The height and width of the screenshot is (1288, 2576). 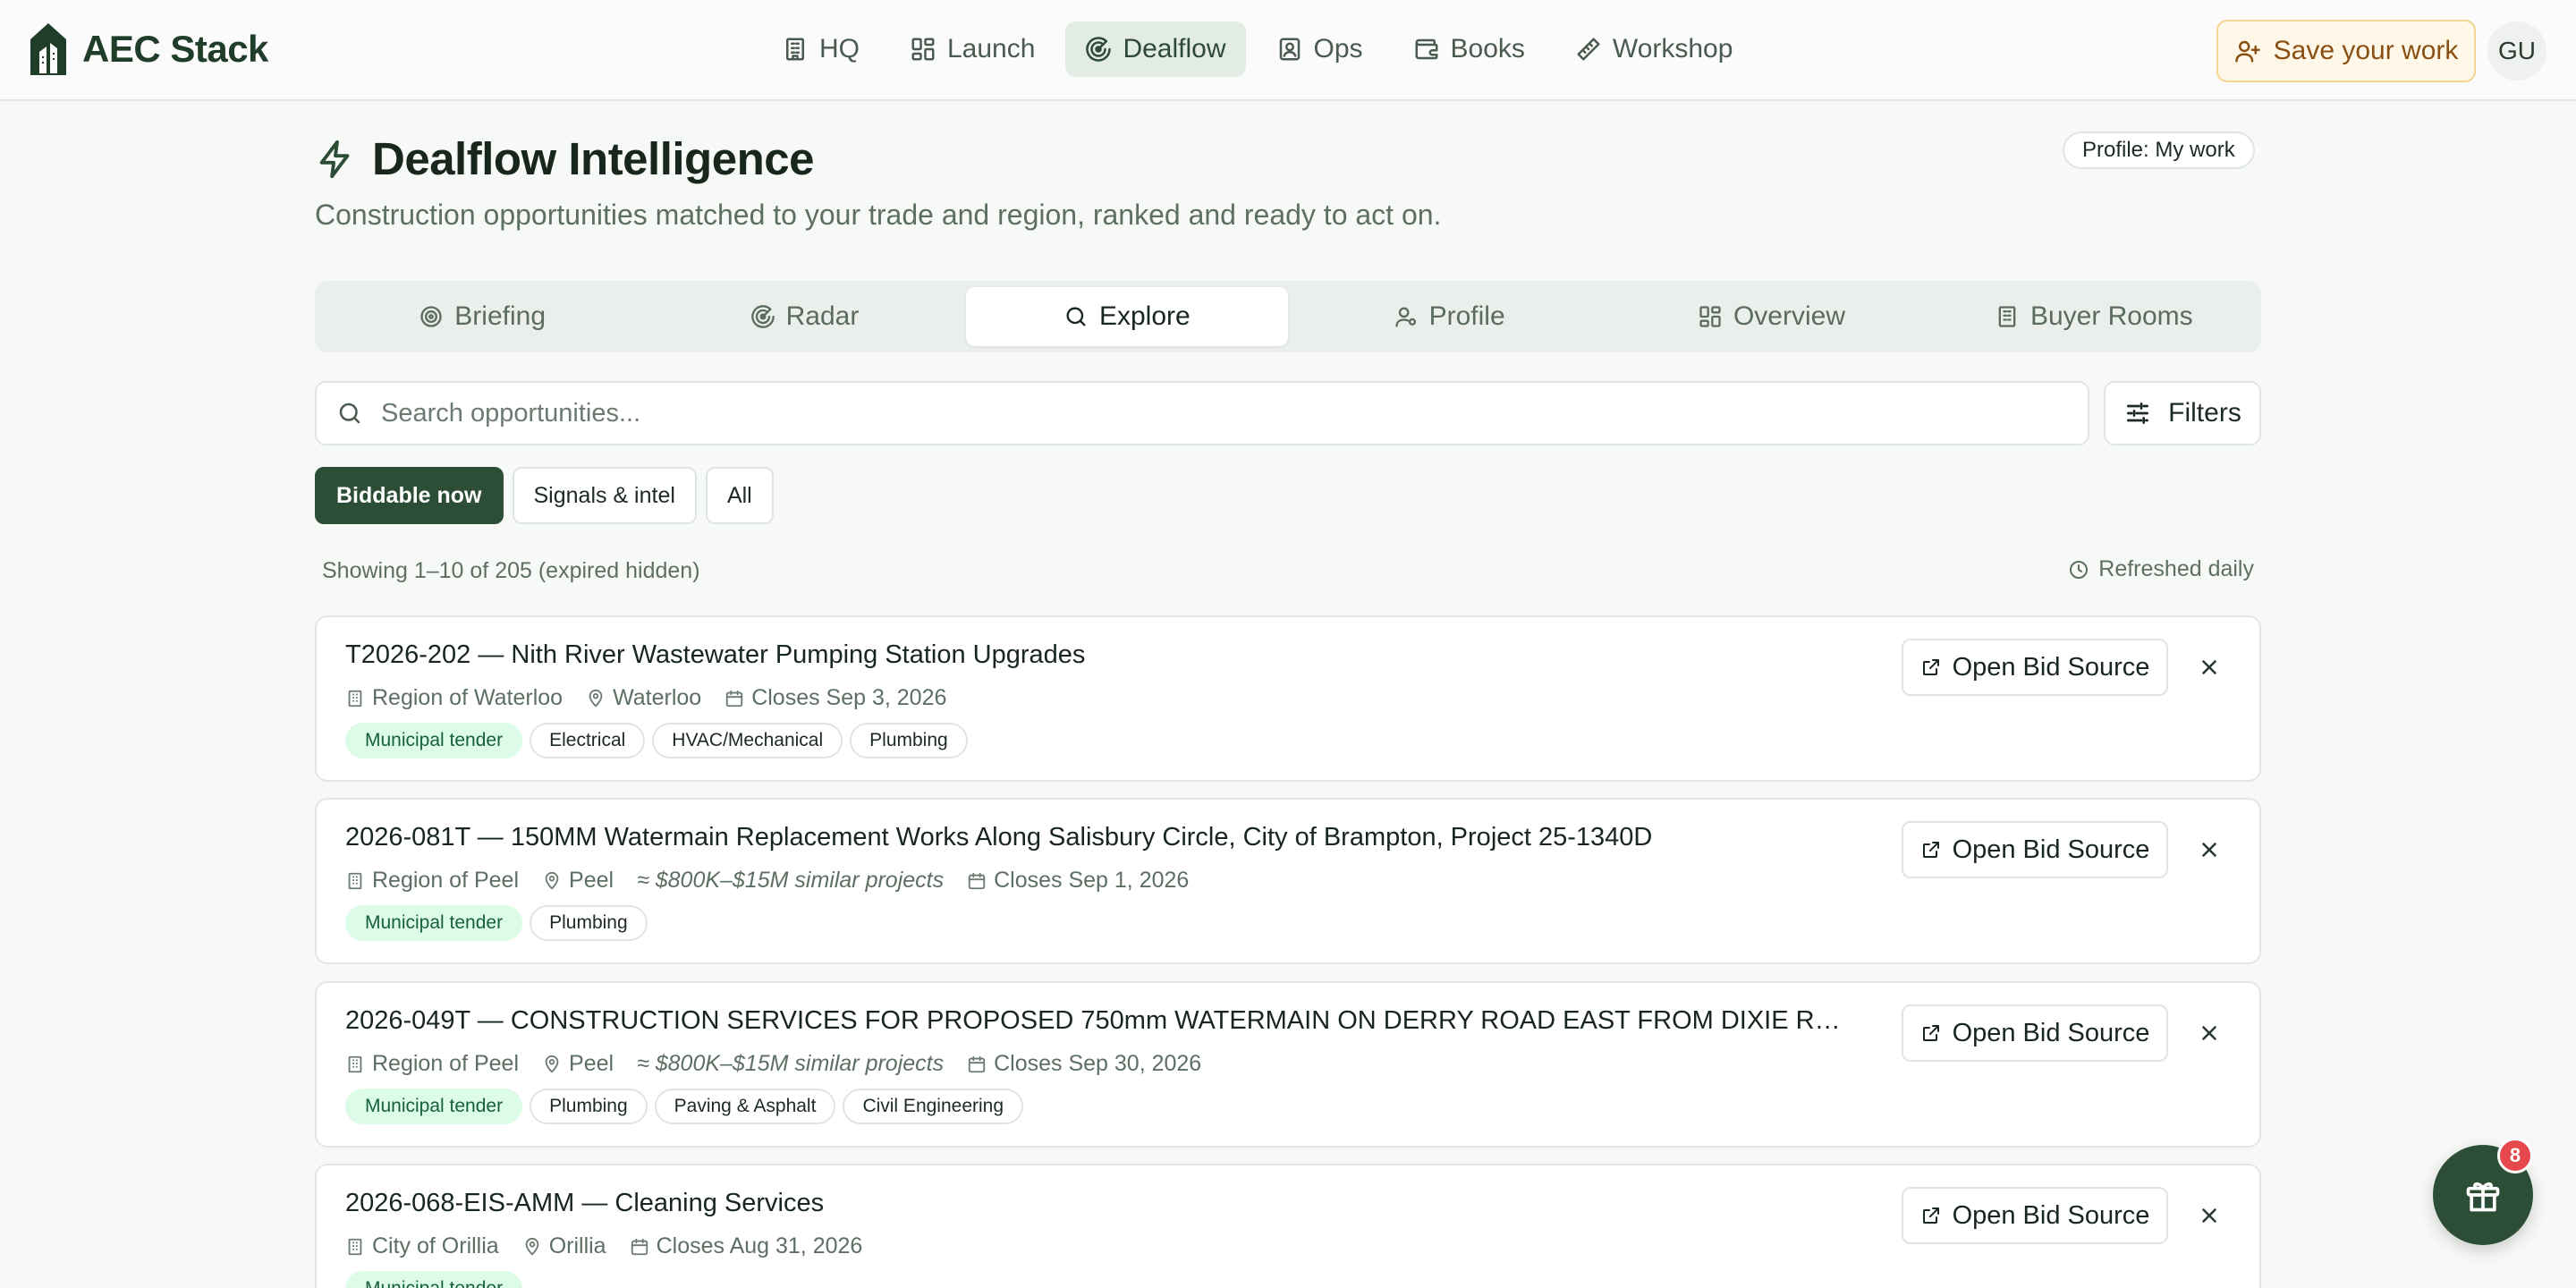 I want to click on save-work-button: Save your work, so click(x=2346, y=51).